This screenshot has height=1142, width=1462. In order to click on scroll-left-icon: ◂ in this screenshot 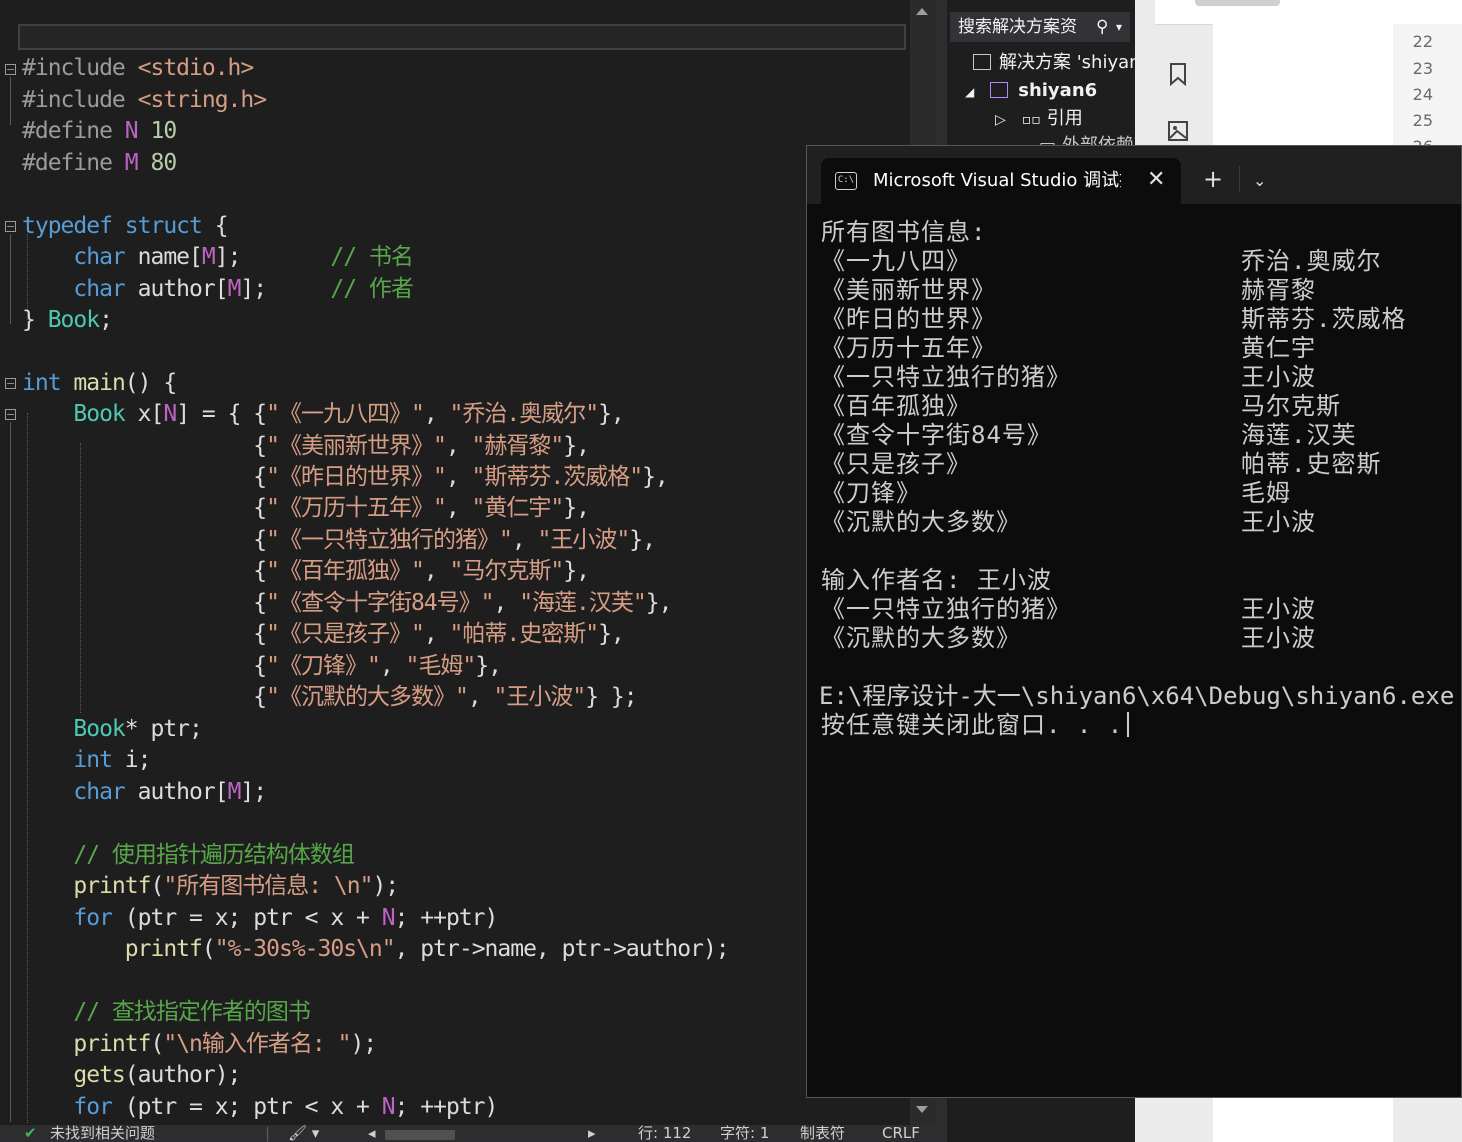, I will do `click(372, 1133)`.